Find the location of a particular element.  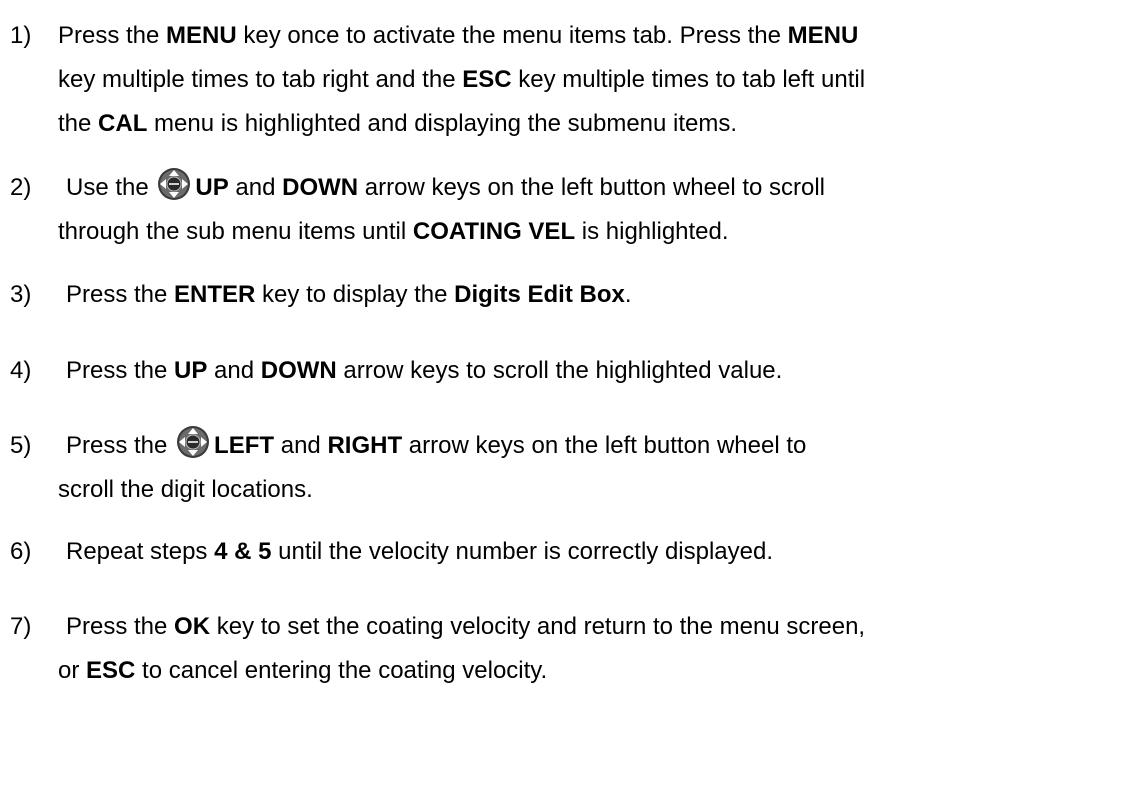

step-text: through the sub menu items until is located at coordinates (235, 231).